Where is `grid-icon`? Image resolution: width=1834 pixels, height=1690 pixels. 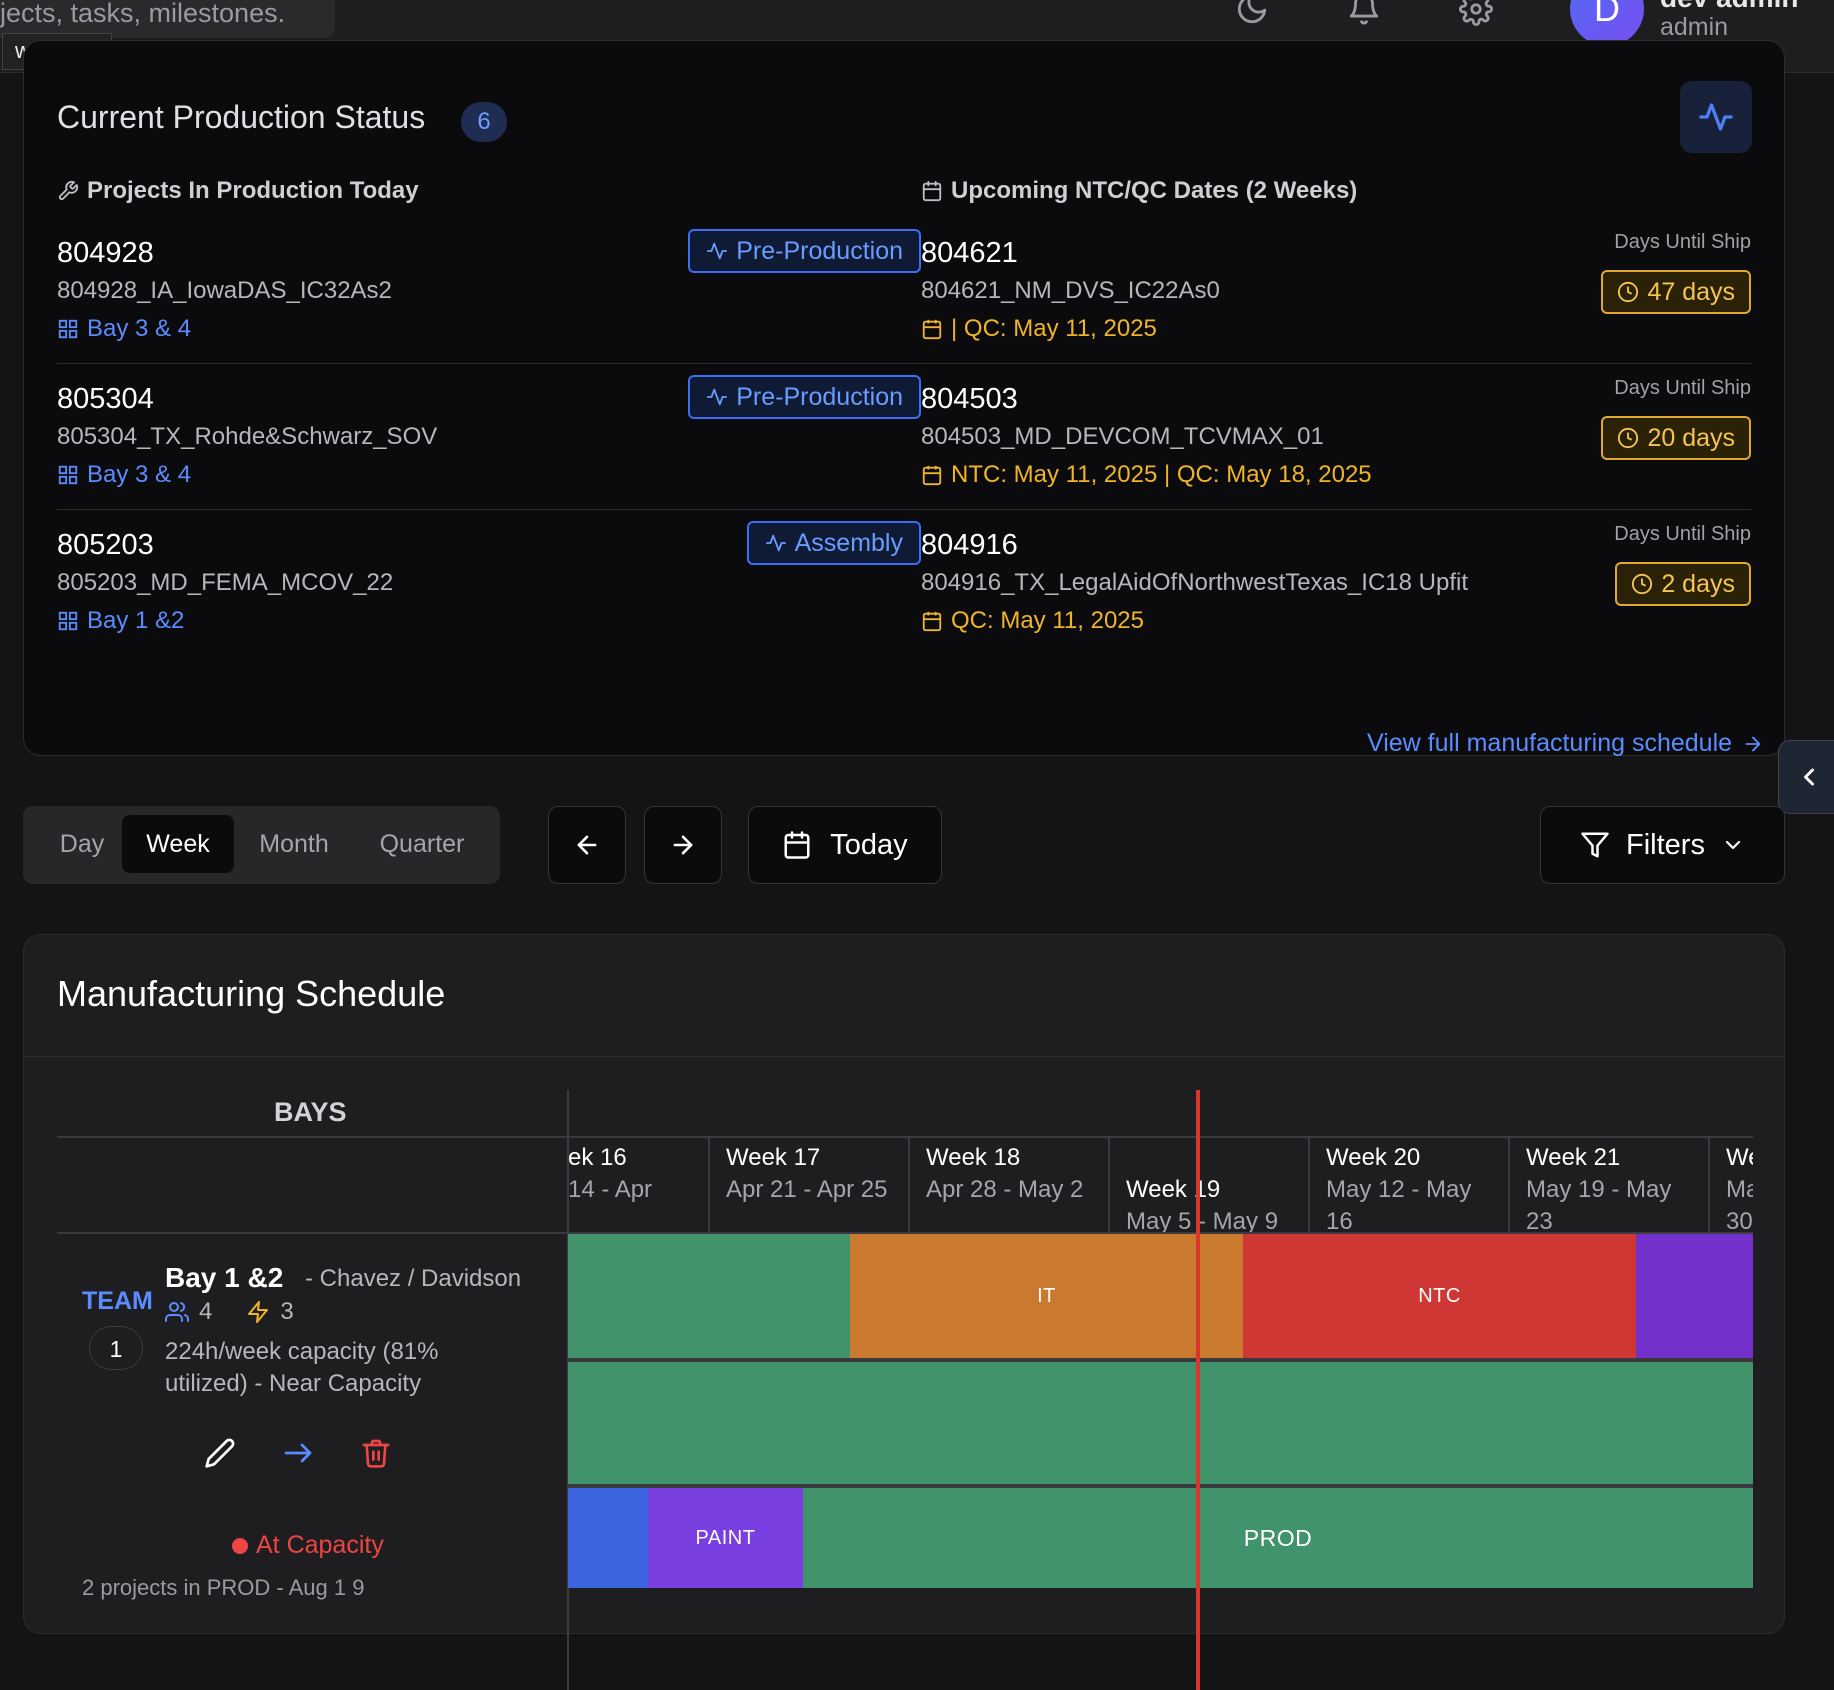 grid-icon is located at coordinates (68, 621).